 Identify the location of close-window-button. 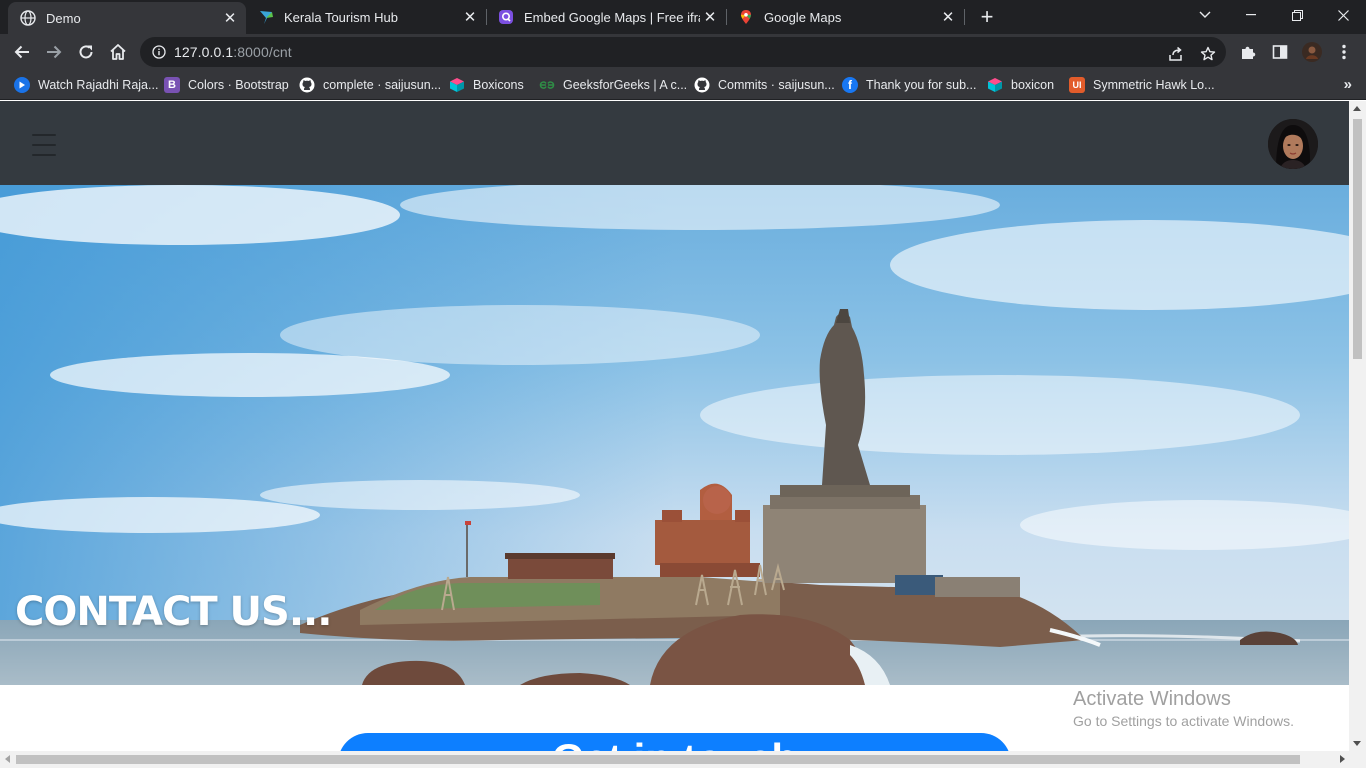
(1343, 15).